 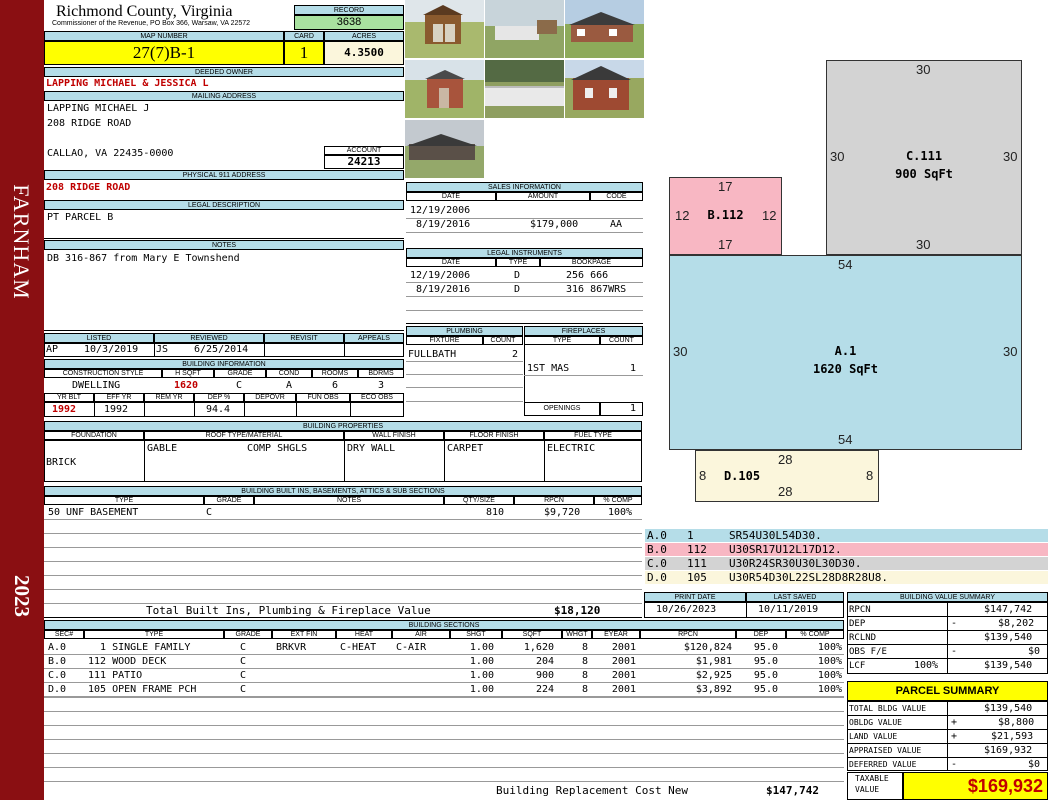 I want to click on fire-type: 1ST MAS, so click(x=548, y=368).